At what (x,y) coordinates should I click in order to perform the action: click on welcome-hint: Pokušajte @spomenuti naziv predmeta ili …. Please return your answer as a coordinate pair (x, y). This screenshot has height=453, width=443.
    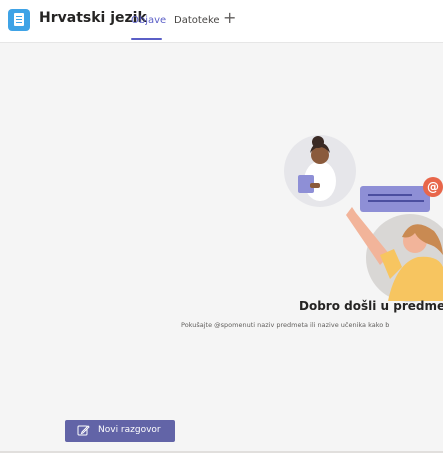
    Looking at the image, I should click on (285, 325).